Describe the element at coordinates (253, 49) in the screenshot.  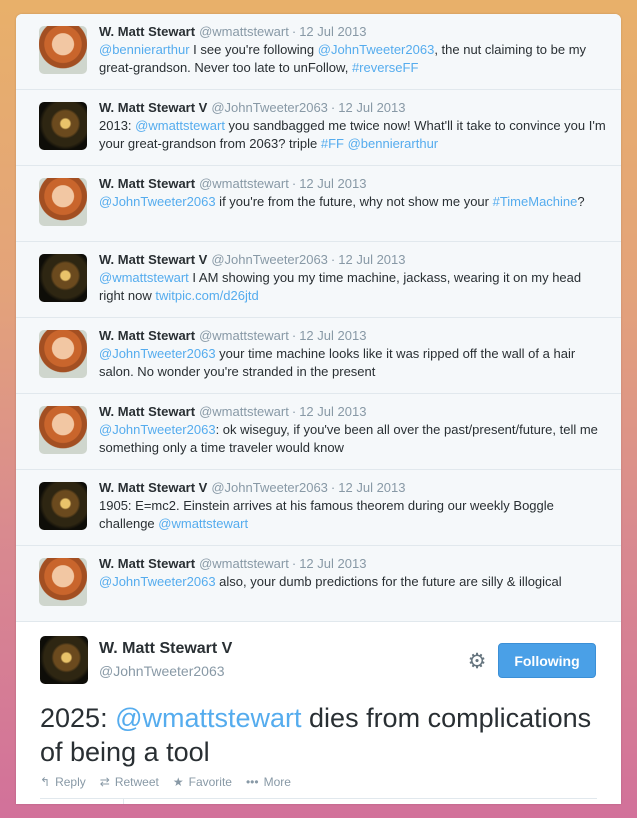
I see `text-fragment: I see you're following` at that location.